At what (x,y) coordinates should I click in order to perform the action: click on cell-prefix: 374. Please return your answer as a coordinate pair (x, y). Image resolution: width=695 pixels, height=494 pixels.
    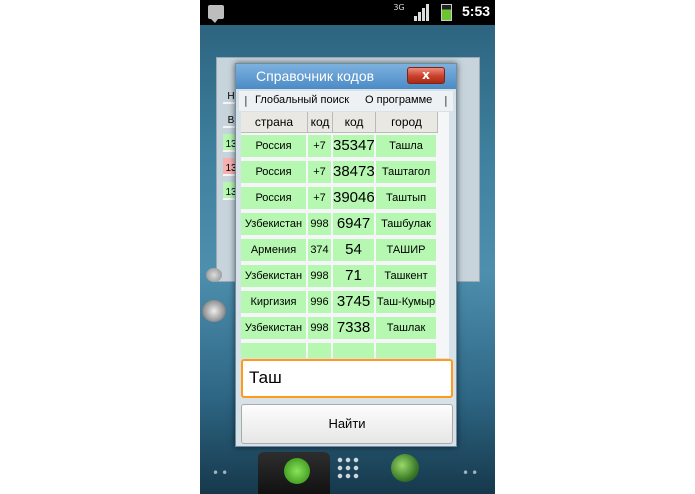
    Looking at the image, I should click on (320, 251).